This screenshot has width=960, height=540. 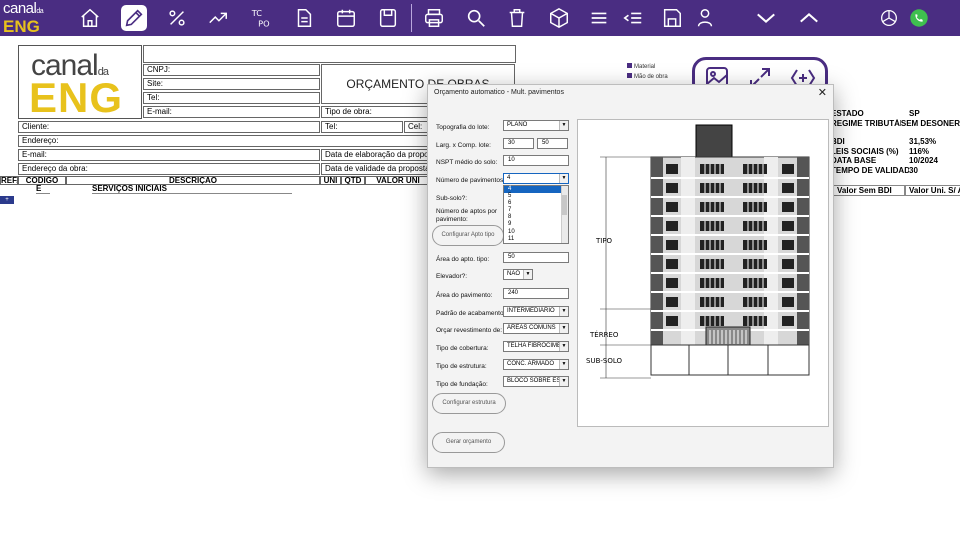 What do you see at coordinates (177, 18) in the screenshot?
I see `percent-icon` at bounding box center [177, 18].